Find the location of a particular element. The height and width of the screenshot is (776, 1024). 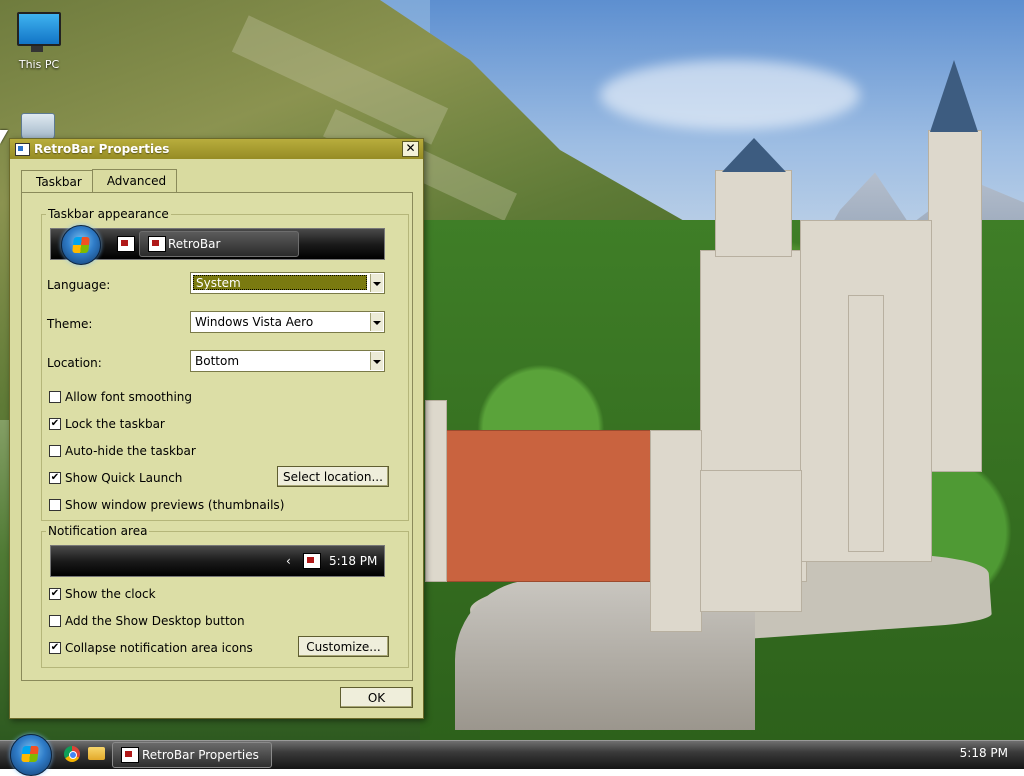

castle-roof is located at coordinates (754, 155).